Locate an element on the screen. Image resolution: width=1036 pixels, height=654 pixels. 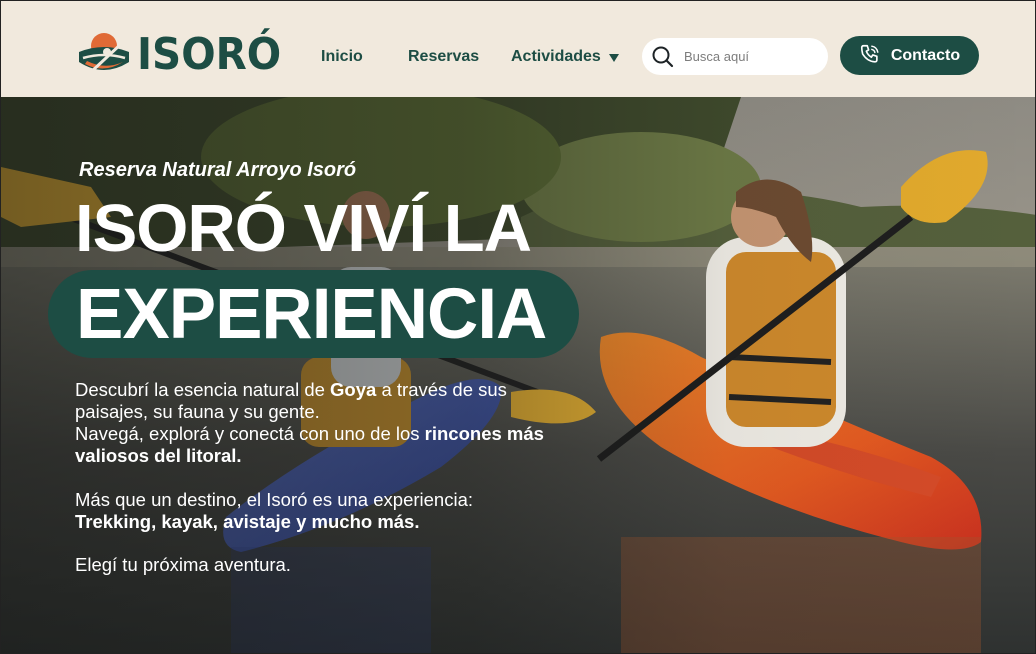
search-box is located at coordinates (735, 56).